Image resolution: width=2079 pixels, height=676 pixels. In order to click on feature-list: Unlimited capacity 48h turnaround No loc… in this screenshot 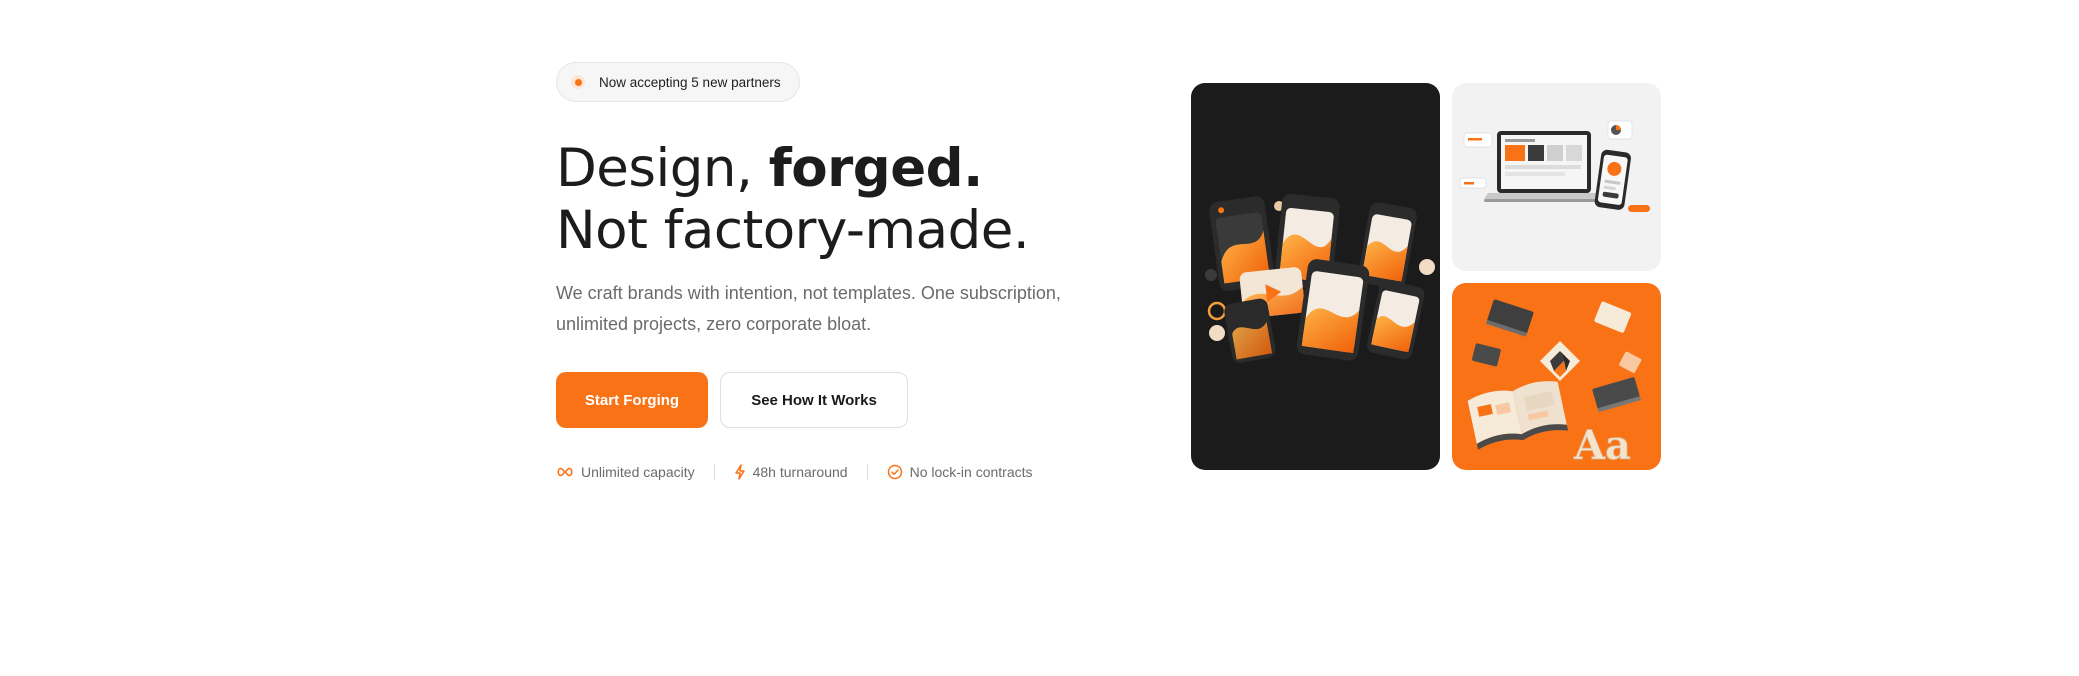, I will do `click(816, 472)`.